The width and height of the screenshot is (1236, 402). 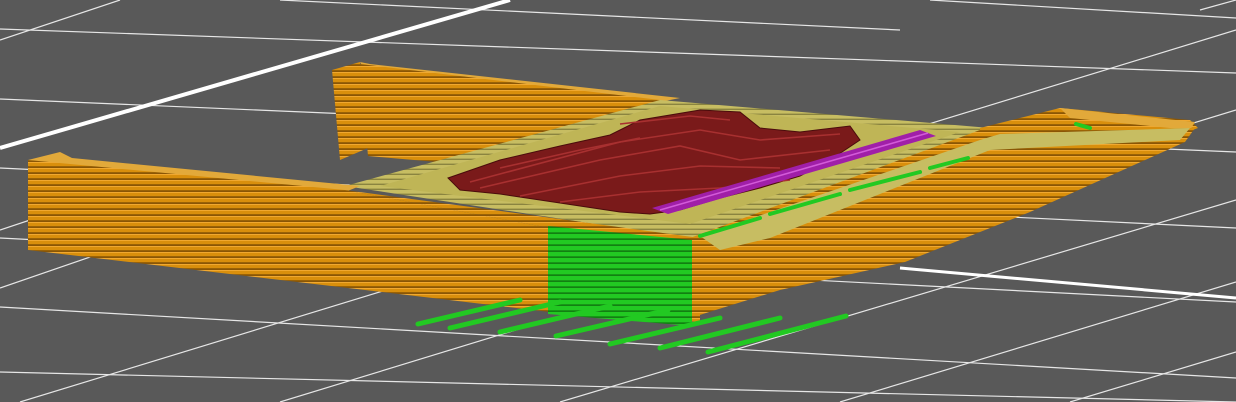 I want to click on support-block, so click(x=620, y=276).